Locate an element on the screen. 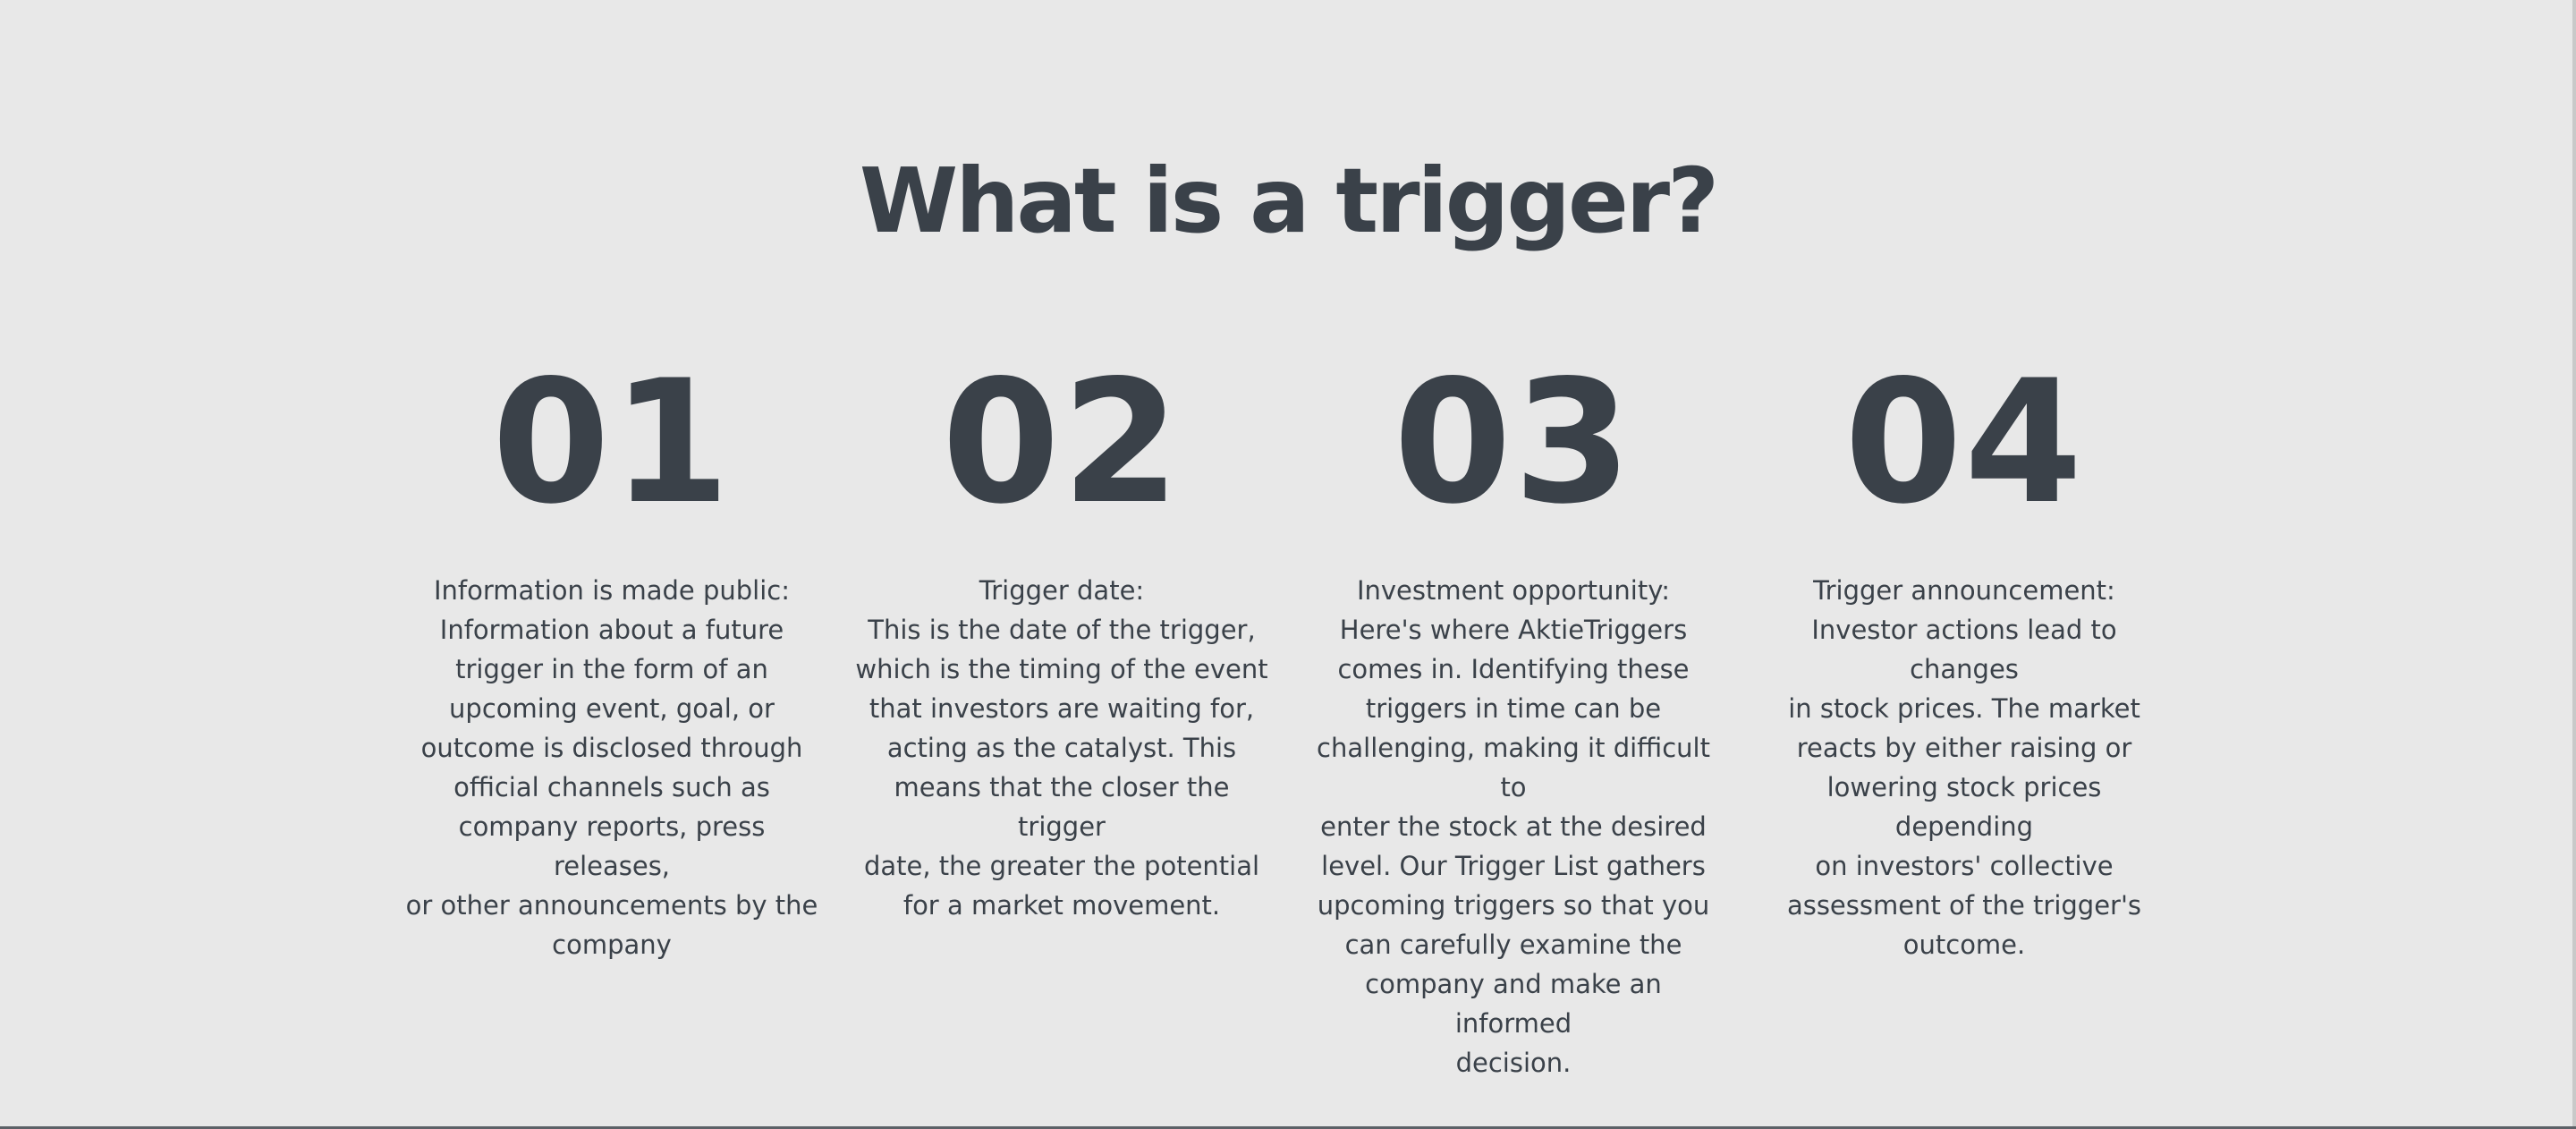  window-right-edge is located at coordinates (2574, 564).